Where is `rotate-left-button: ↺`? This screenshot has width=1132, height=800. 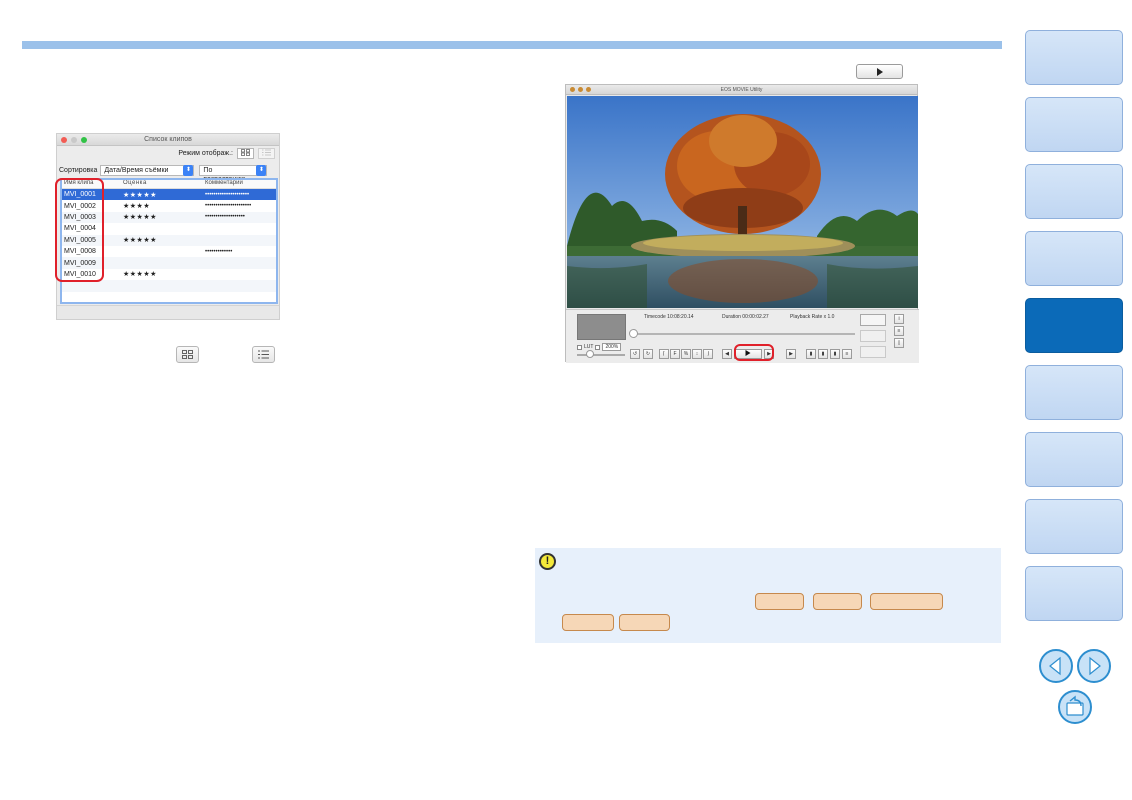
rotate-left-button: ↺ is located at coordinates (635, 354).